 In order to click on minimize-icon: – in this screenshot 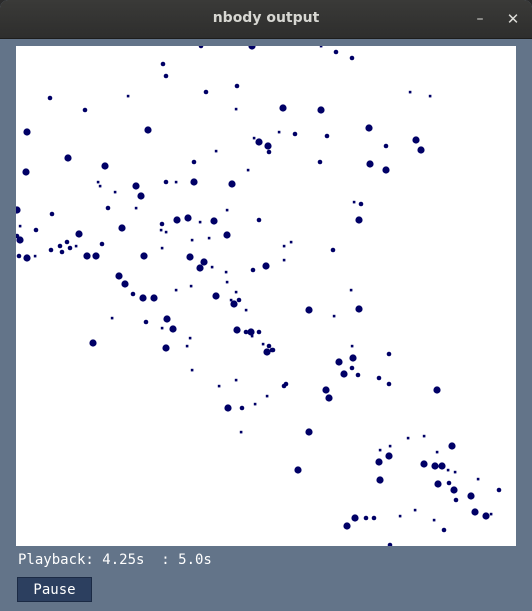, I will do `click(480, 19)`.